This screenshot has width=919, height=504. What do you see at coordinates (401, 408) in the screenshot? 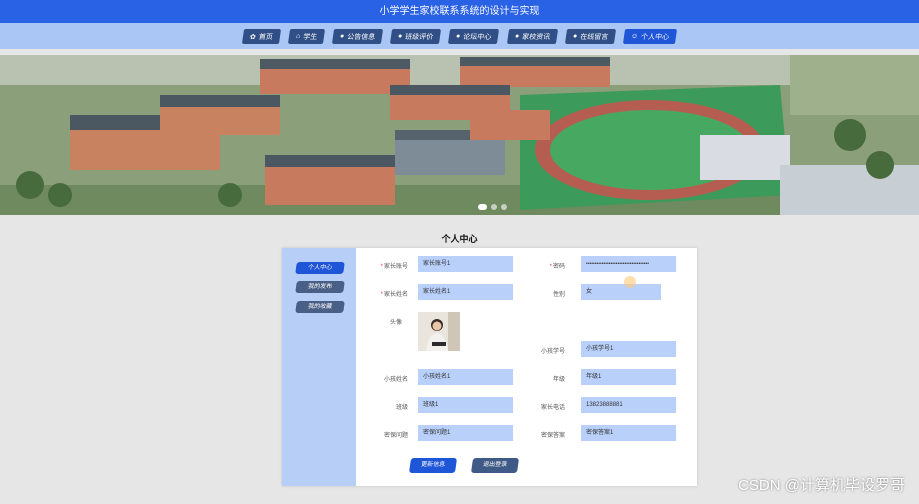
I see `class-label: 班级` at bounding box center [401, 408].